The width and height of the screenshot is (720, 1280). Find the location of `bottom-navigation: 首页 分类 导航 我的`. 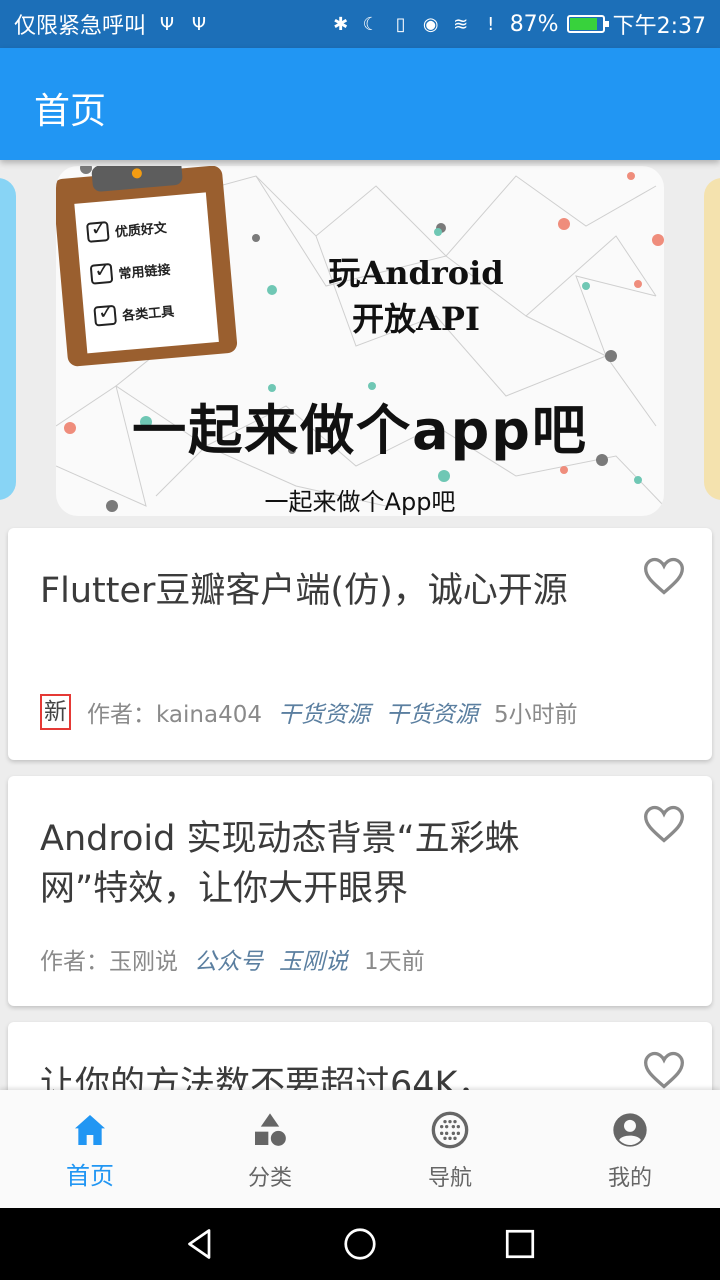

bottom-navigation: 首页 分类 导航 我的 is located at coordinates (360, 1149).